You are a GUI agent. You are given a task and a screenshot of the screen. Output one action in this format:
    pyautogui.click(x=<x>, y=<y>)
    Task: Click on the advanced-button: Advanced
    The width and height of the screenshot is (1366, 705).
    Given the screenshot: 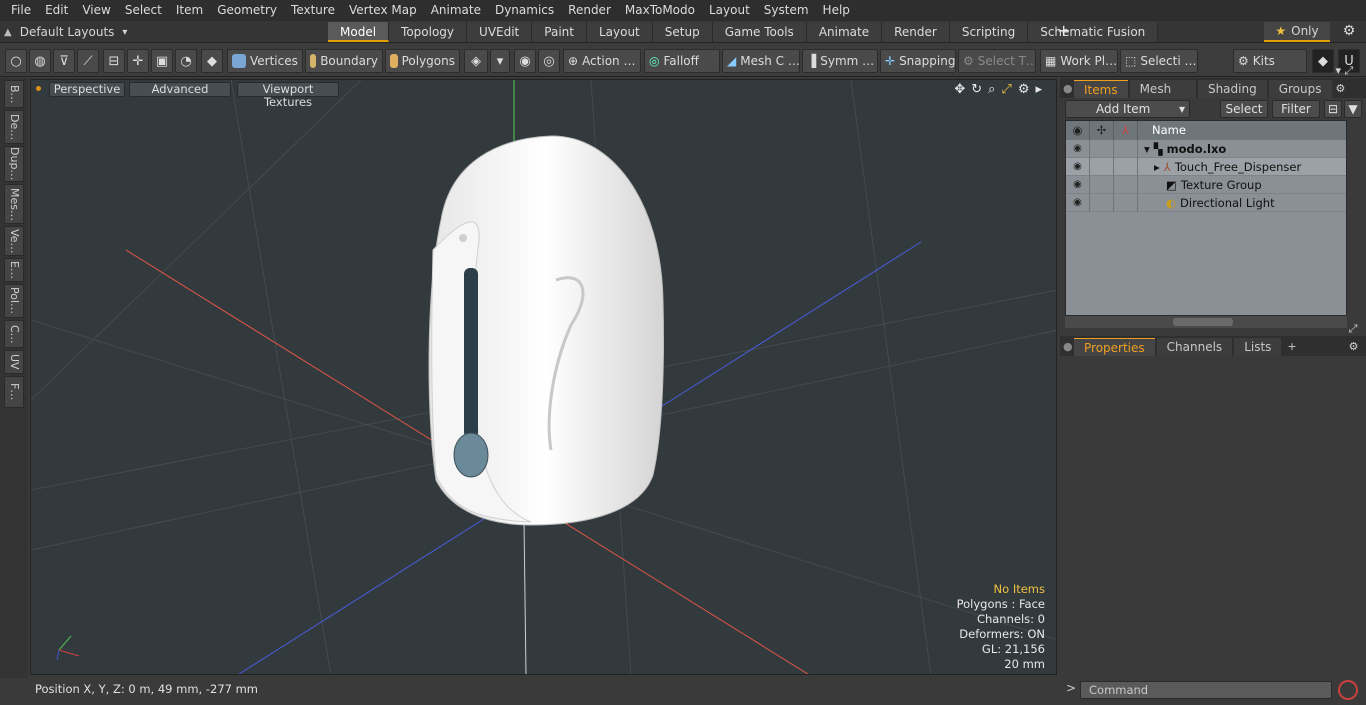 What is the action you would take?
    pyautogui.click(x=180, y=89)
    